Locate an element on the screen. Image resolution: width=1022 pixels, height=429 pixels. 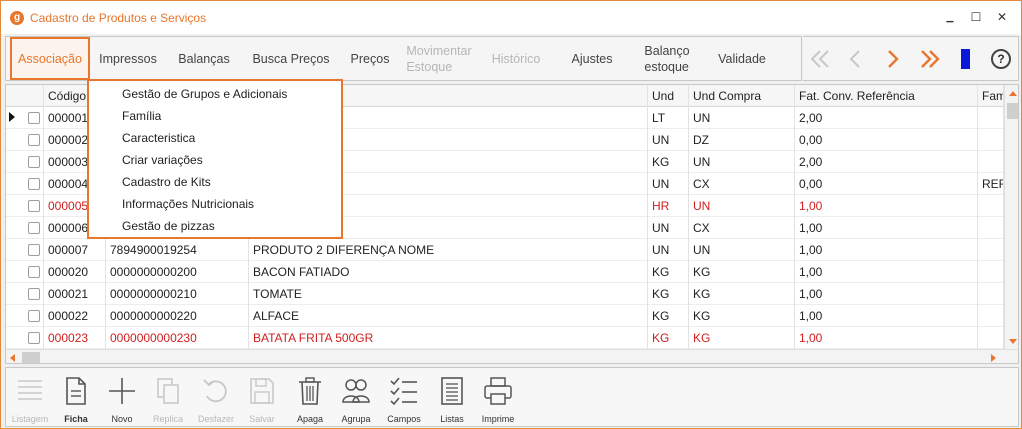
menu-ajustes: Ajustes is located at coordinates (592, 58).